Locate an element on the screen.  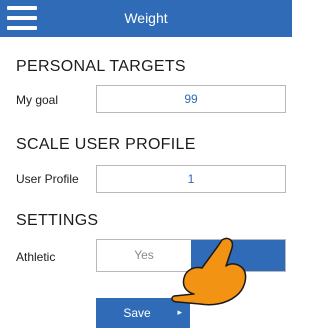
save-button: Save ▸ is located at coordinates (143, 313).